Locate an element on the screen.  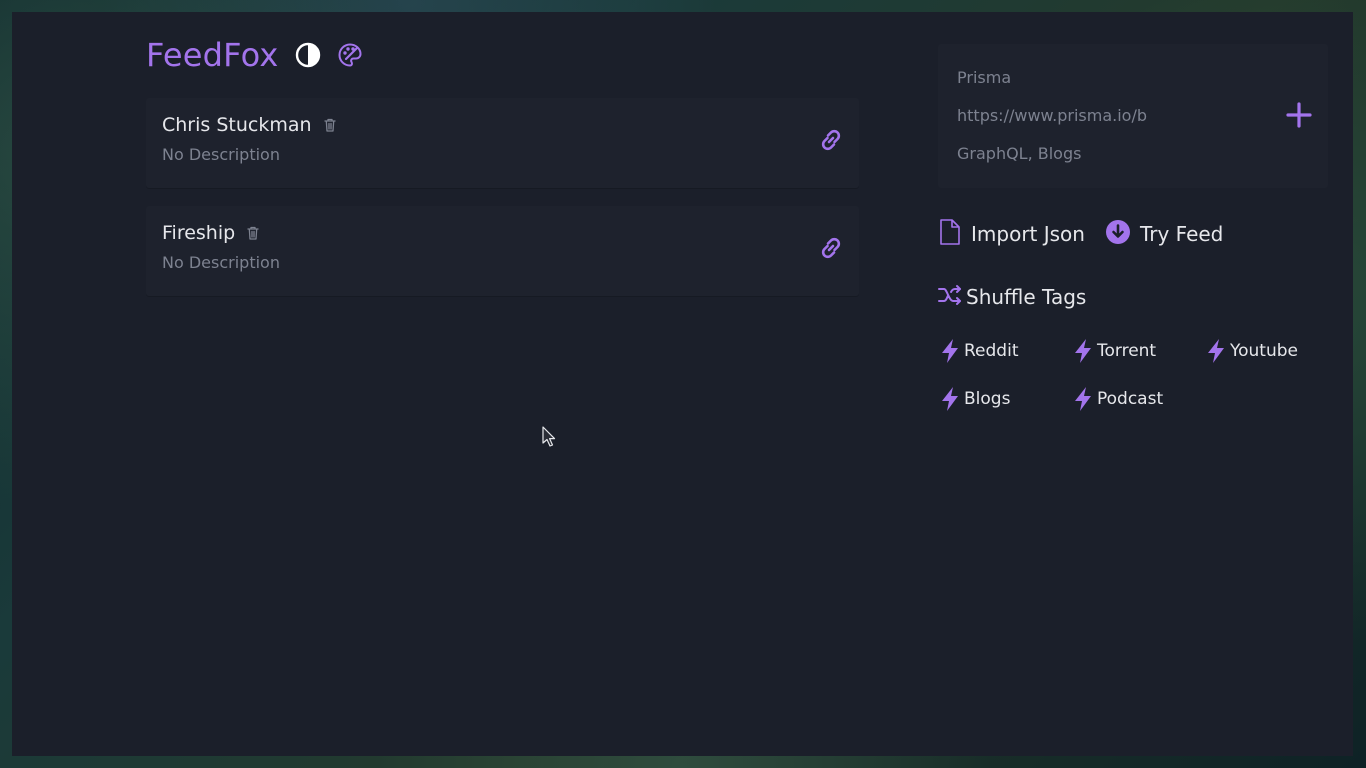
app-title: FeedFox is located at coordinates (212, 55).